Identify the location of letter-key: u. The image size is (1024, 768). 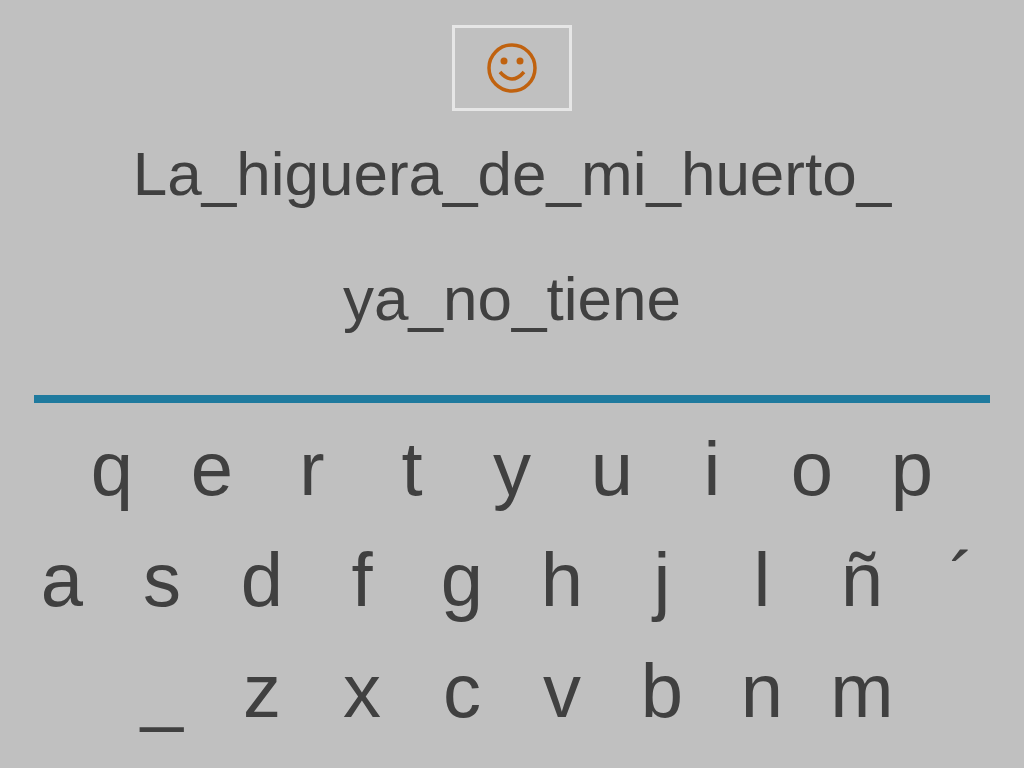
(612, 468).